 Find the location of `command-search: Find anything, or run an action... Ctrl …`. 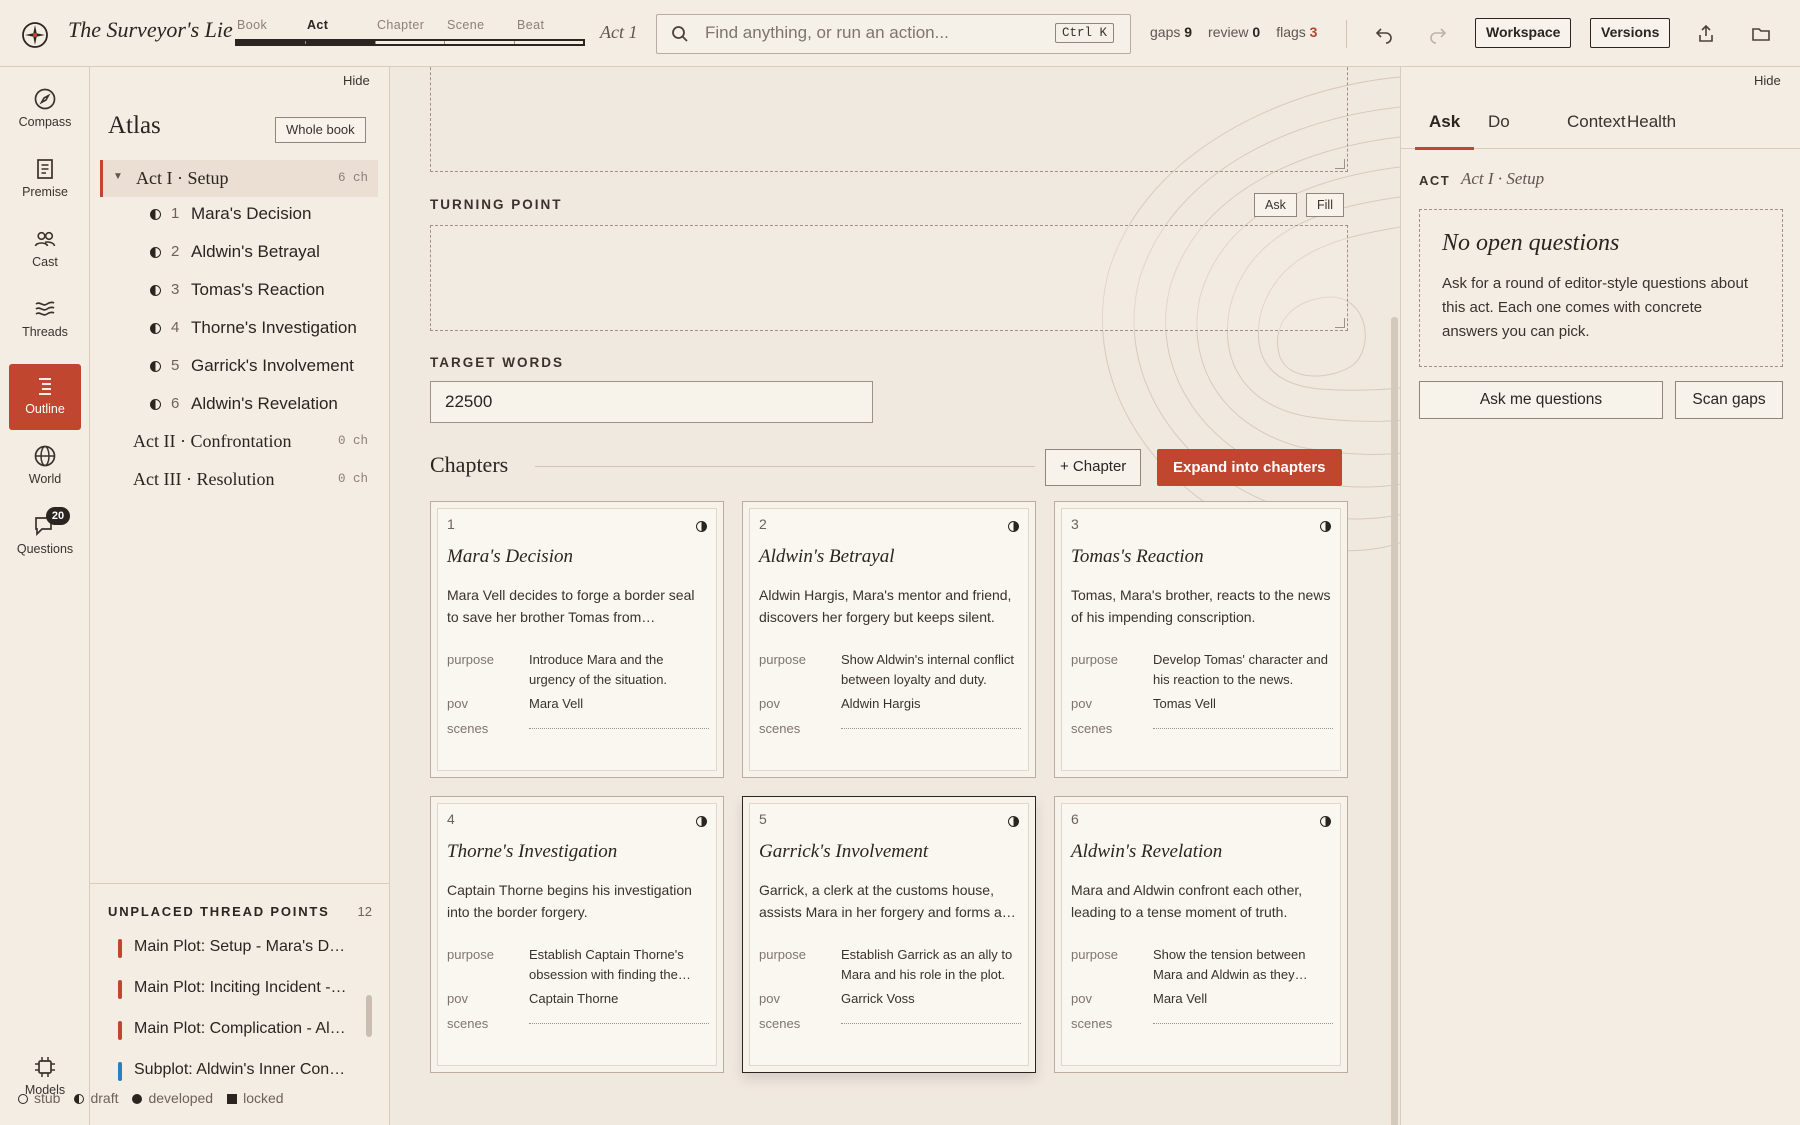

command-search: Find anything, or run an action... Ctrl … is located at coordinates (893, 34).